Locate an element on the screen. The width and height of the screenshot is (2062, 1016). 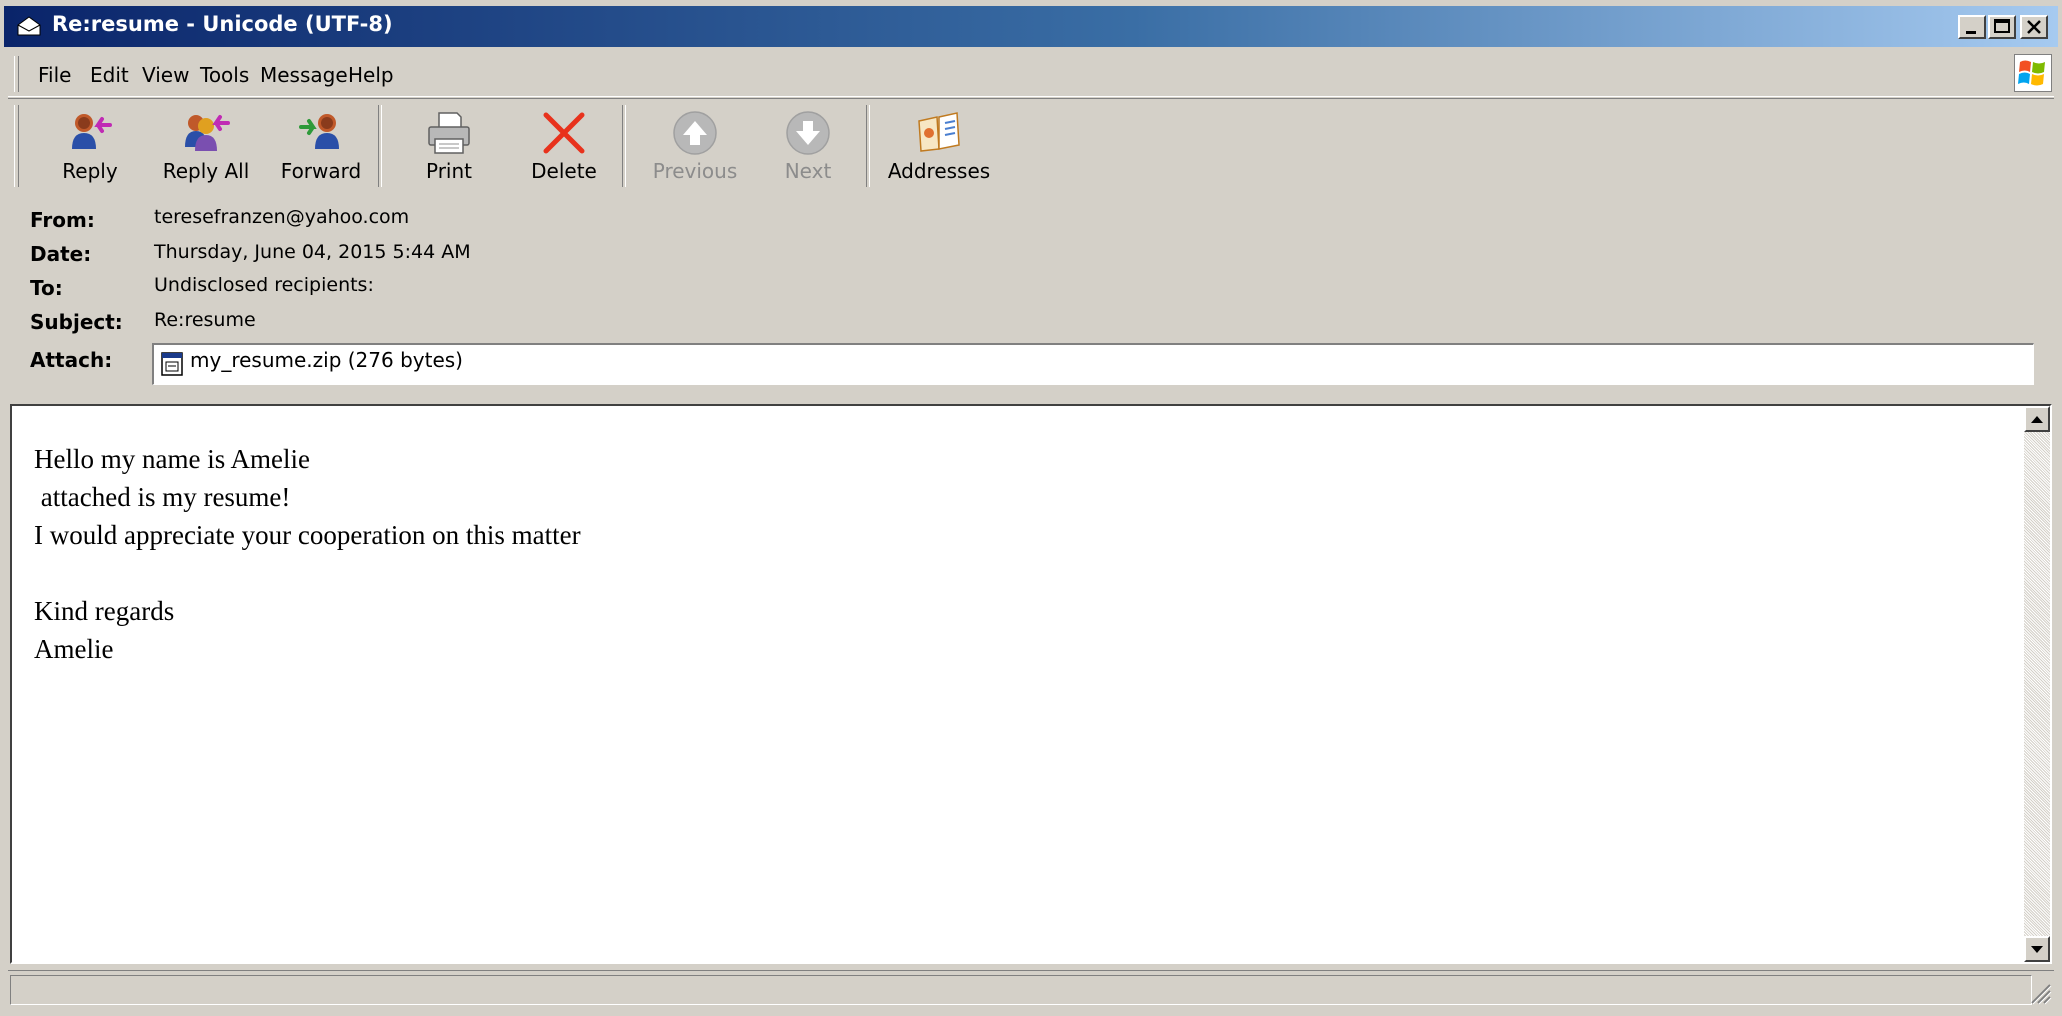
print-button: Print is located at coordinates (449, 146).